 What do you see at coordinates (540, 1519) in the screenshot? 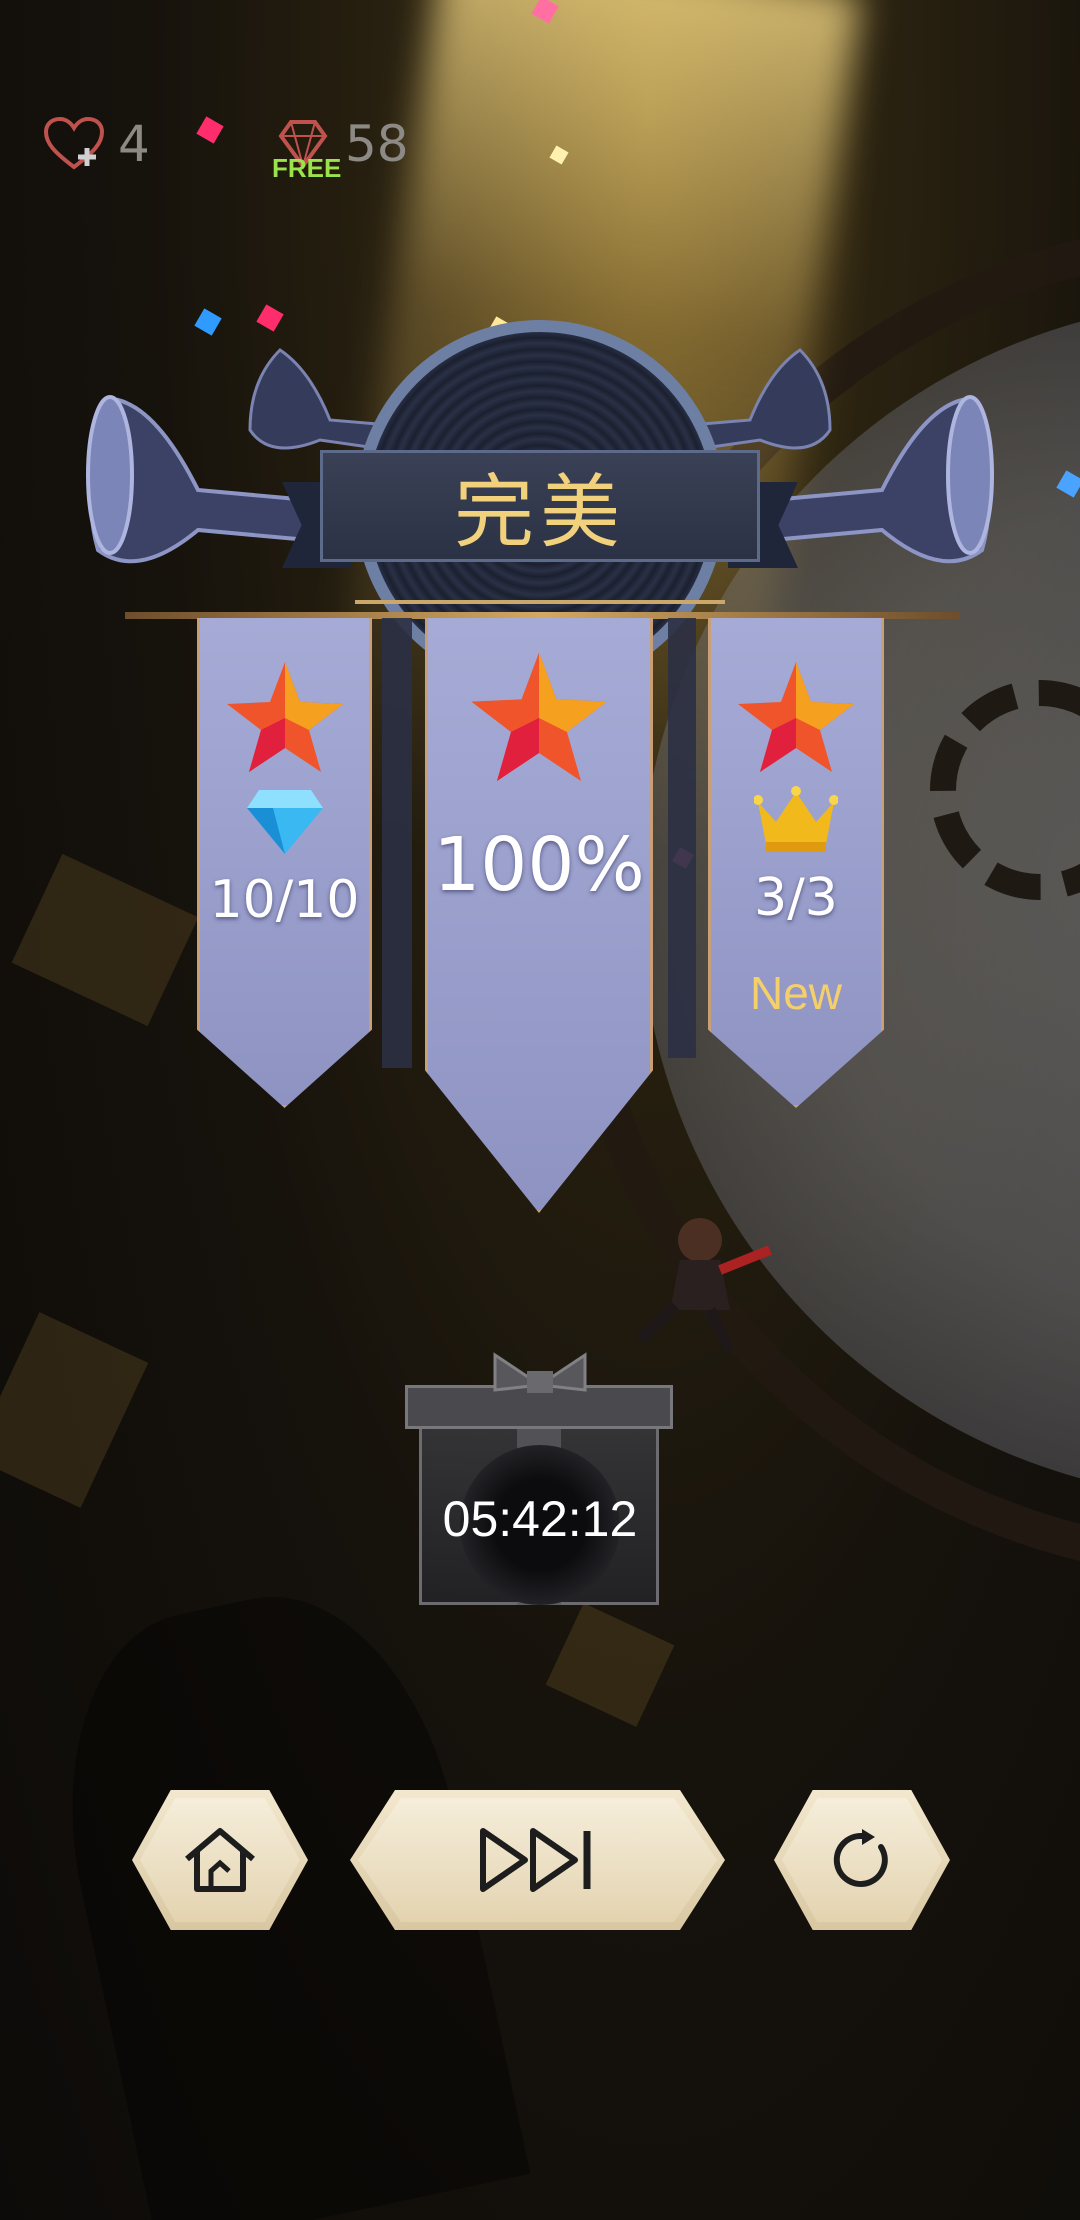
I see `chest-timer: 05:42:12` at bounding box center [540, 1519].